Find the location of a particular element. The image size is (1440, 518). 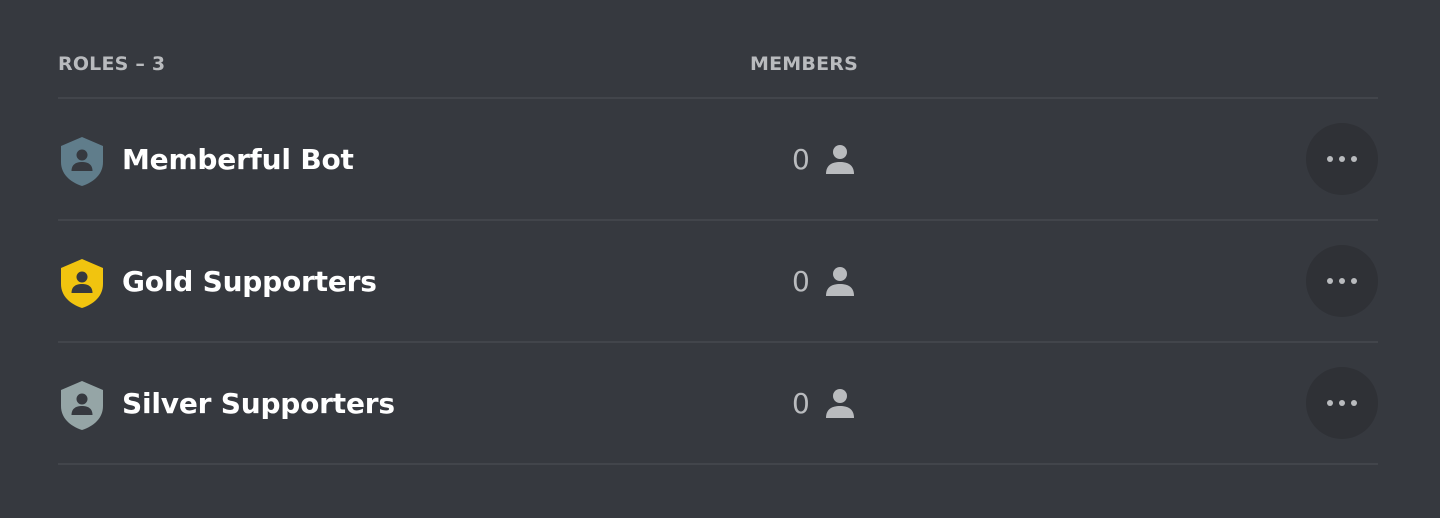

members-heading: MEMBERS is located at coordinates (804, 64).